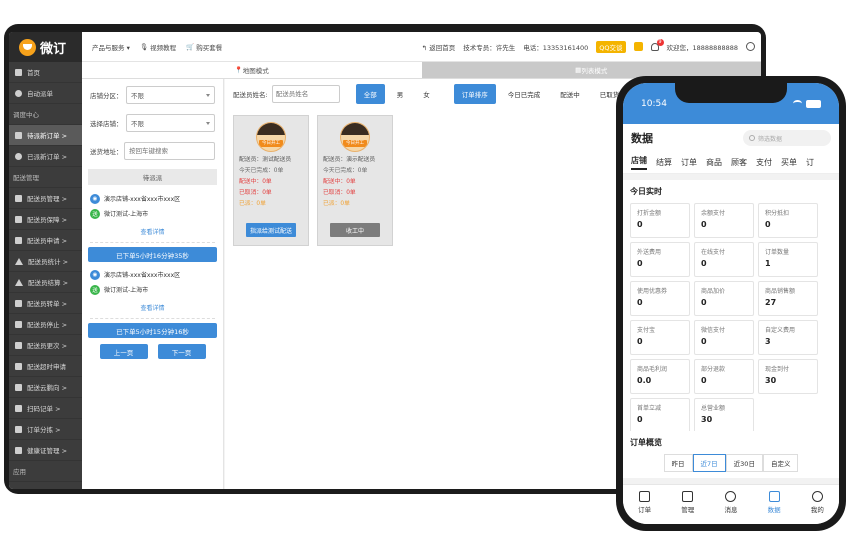  I want to click on tab-map-mode: 📍 地图模式, so click(252, 70).